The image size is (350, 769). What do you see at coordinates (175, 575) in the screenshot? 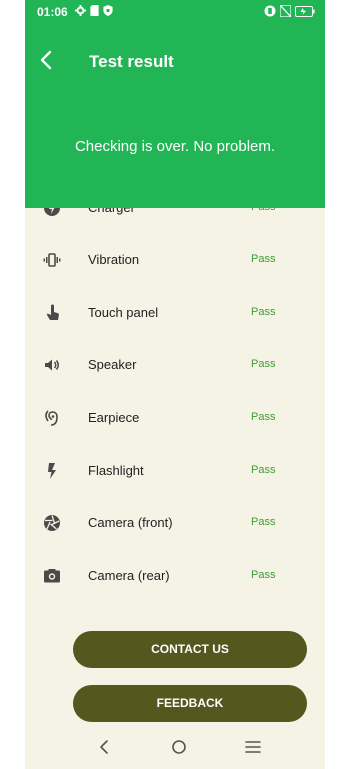
I see `test-row-camera-rear: Camera (rear) Pass` at bounding box center [175, 575].